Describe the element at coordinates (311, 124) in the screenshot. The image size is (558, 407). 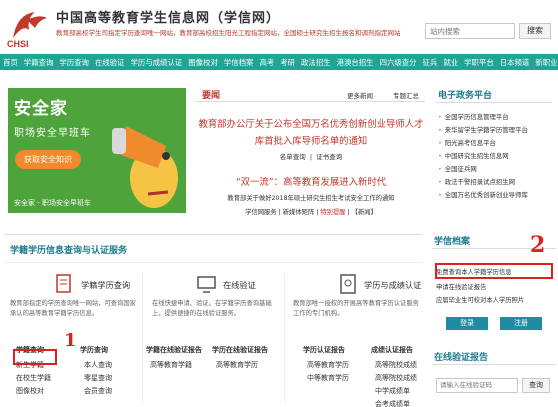
I see `headline-line1: 教育部办公厅关于公布全国万名优秀创新创业导师人才` at that location.